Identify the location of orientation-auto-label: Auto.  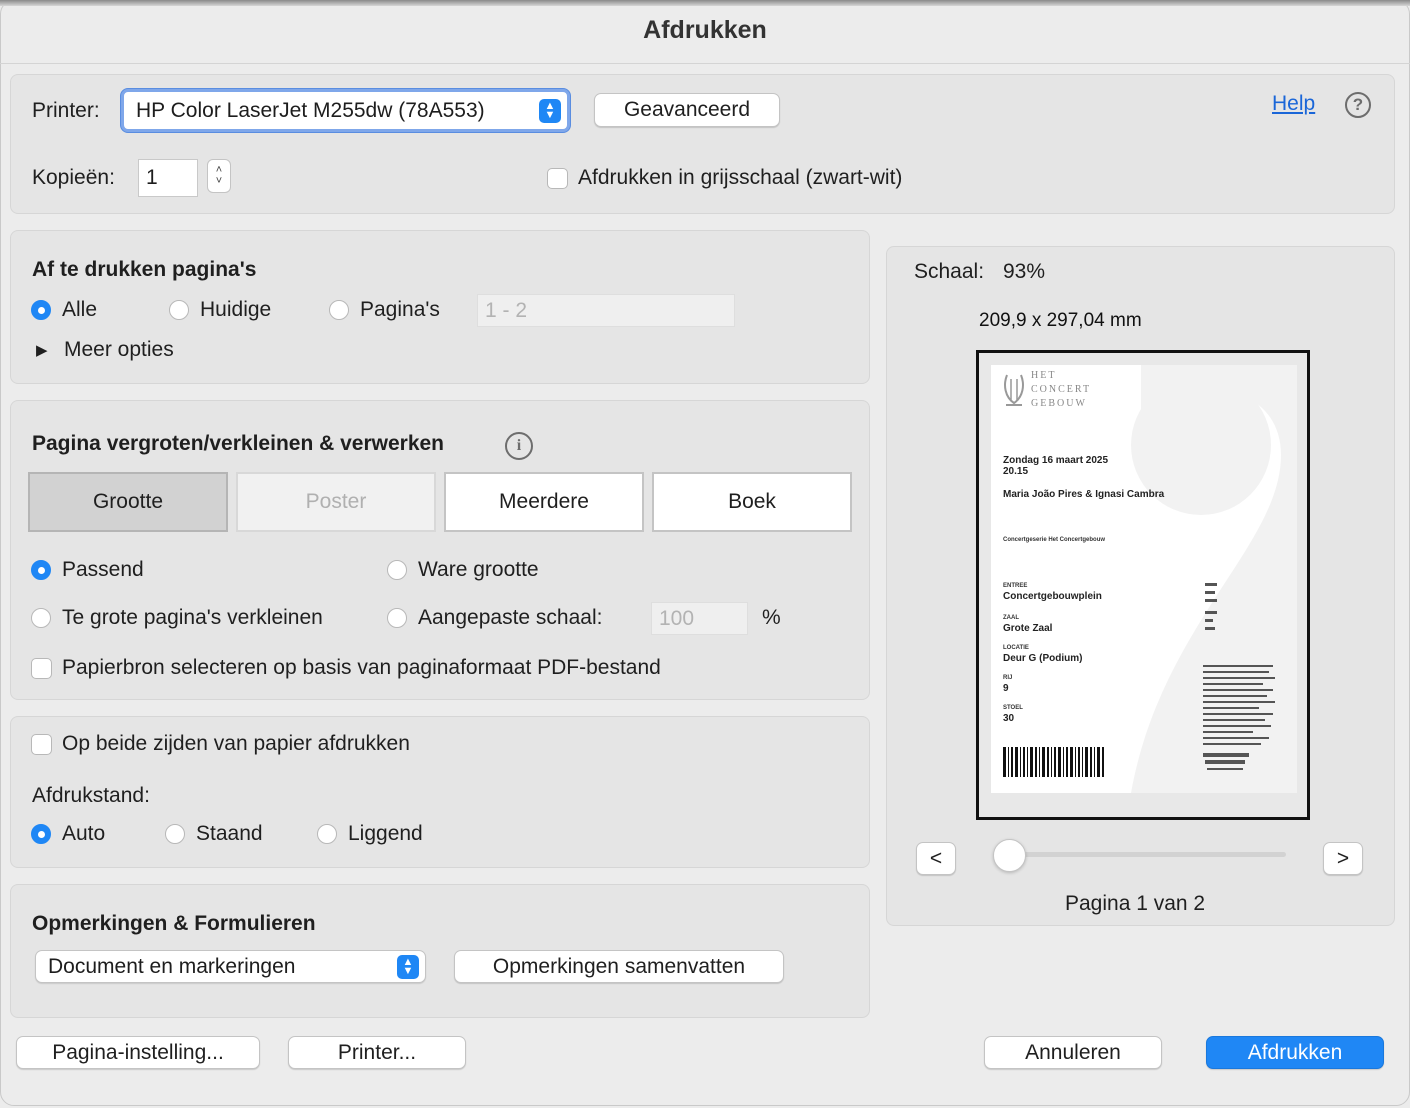
(84, 833).